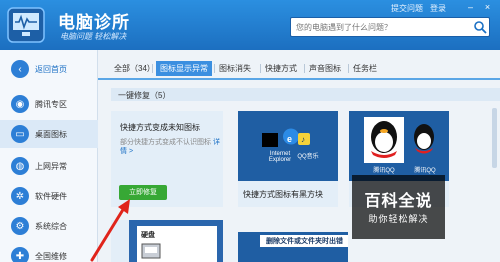  I want to click on sidebar-item-network: ◍ 上网异常, so click(49, 166).